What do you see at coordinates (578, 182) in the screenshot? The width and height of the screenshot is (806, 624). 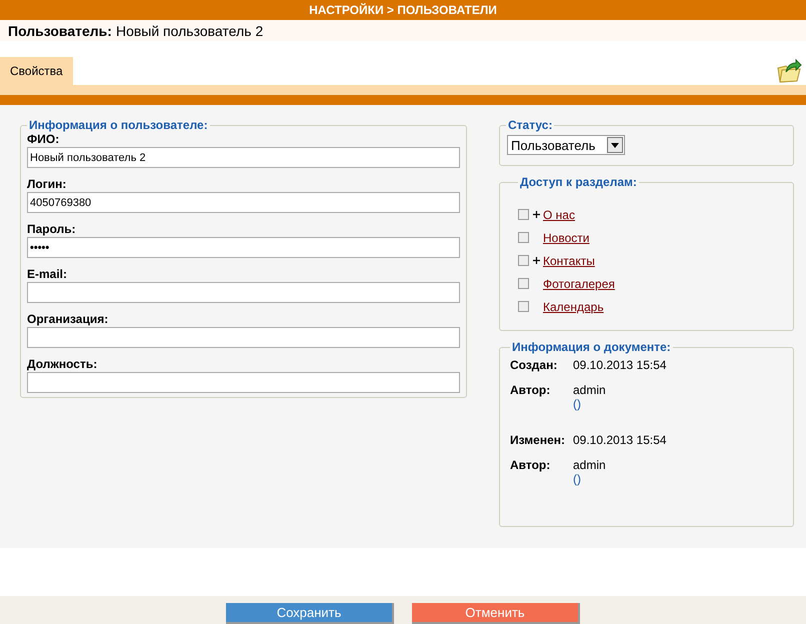 I see `panel-legend: Доступ к разделам:` at bounding box center [578, 182].